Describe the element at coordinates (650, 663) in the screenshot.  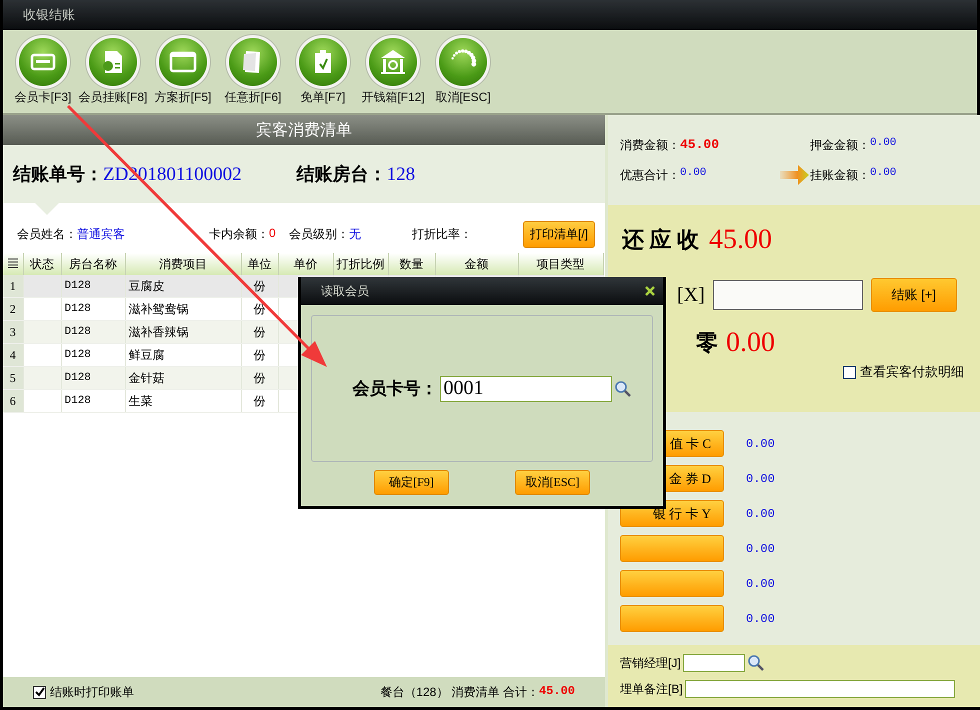
I see `manager-label: 营销经理[J]` at that location.